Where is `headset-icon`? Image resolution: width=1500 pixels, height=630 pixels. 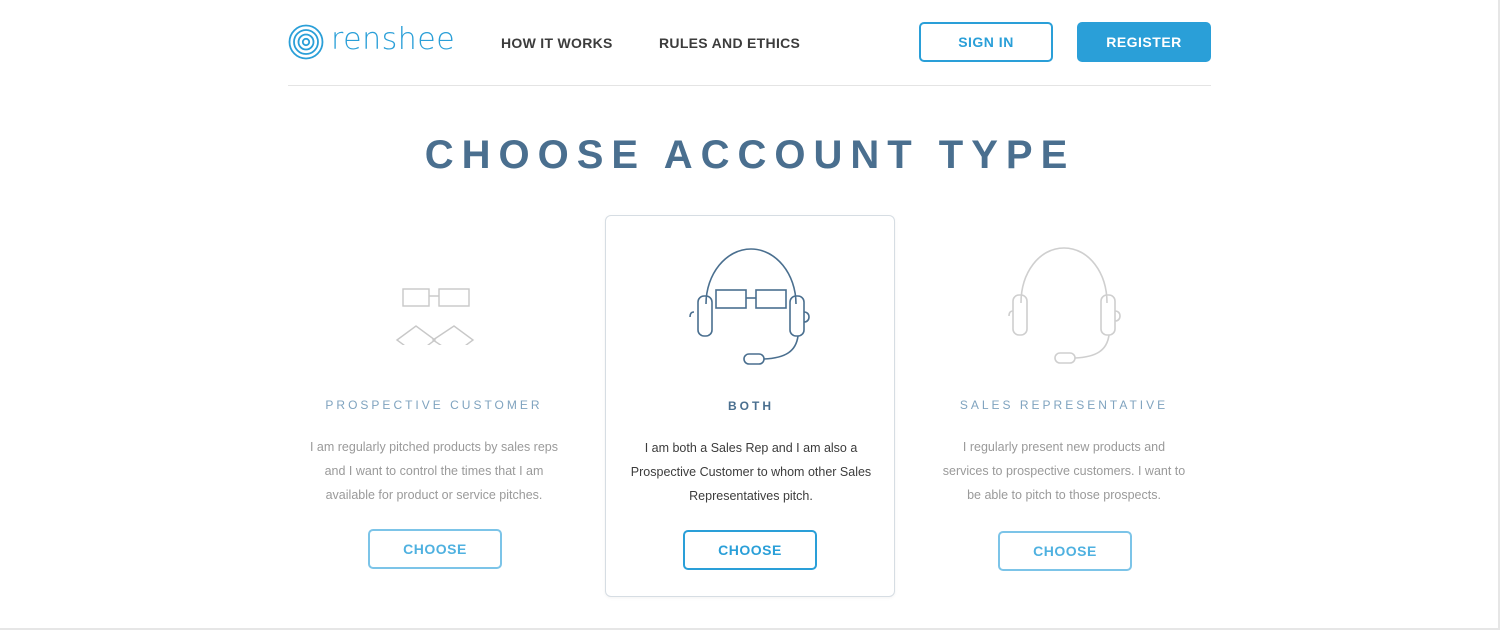 headset-icon is located at coordinates (1064, 305).